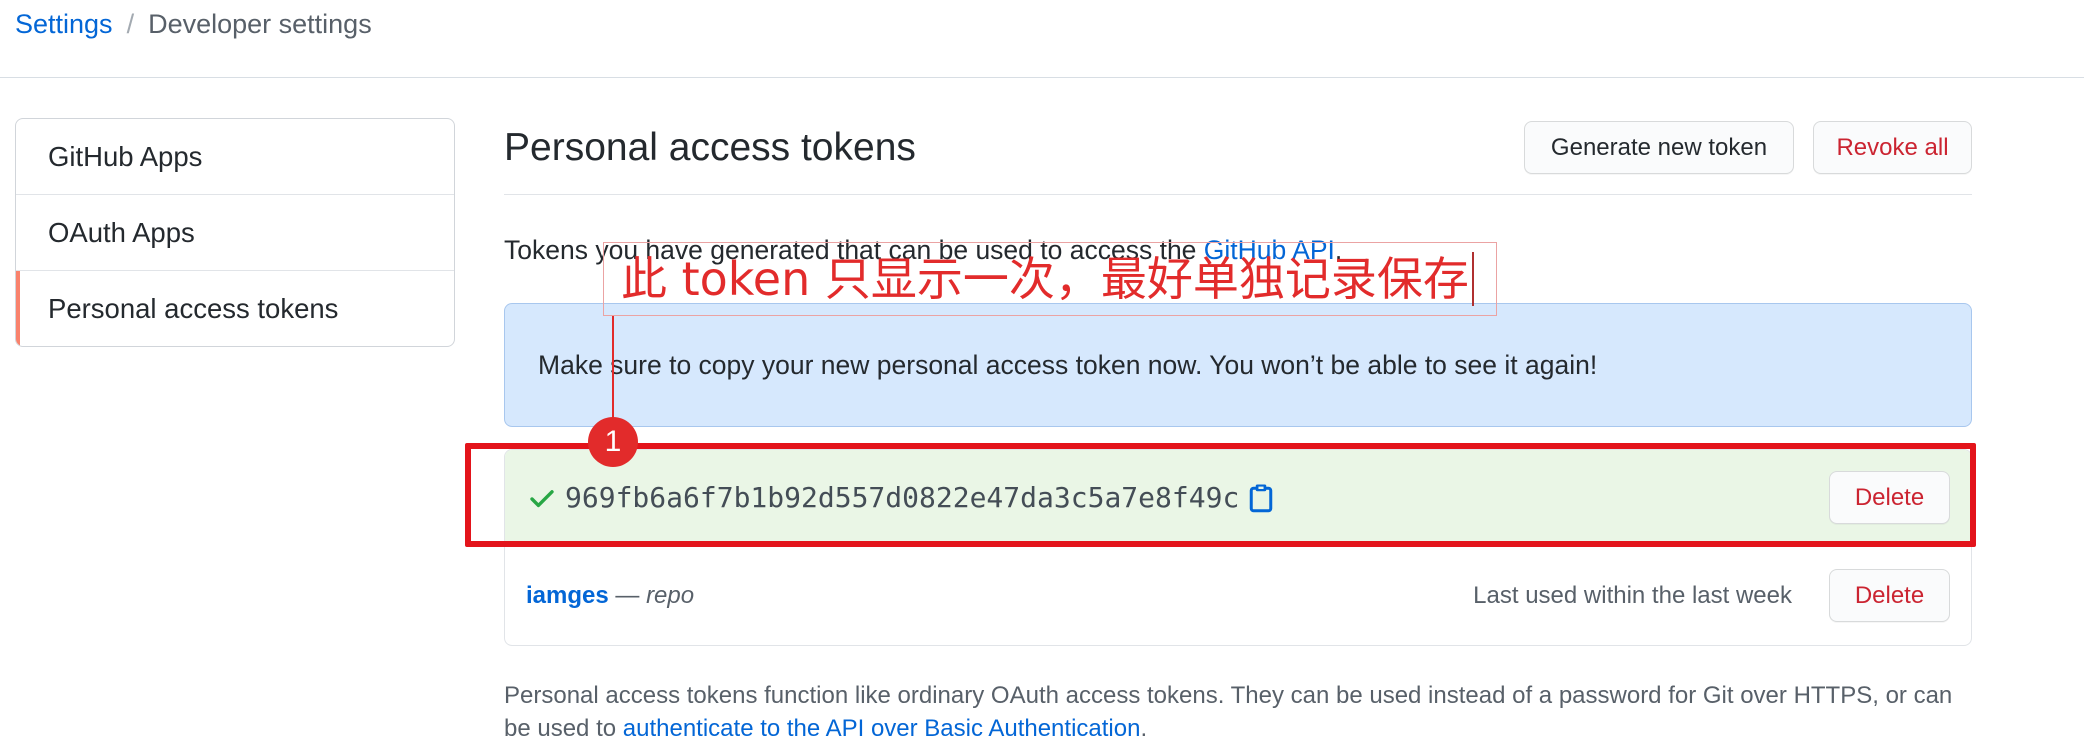 The image size is (2084, 742). Describe the element at coordinates (125, 156) in the screenshot. I see `sidebar-item-label: GitHub Apps` at that location.